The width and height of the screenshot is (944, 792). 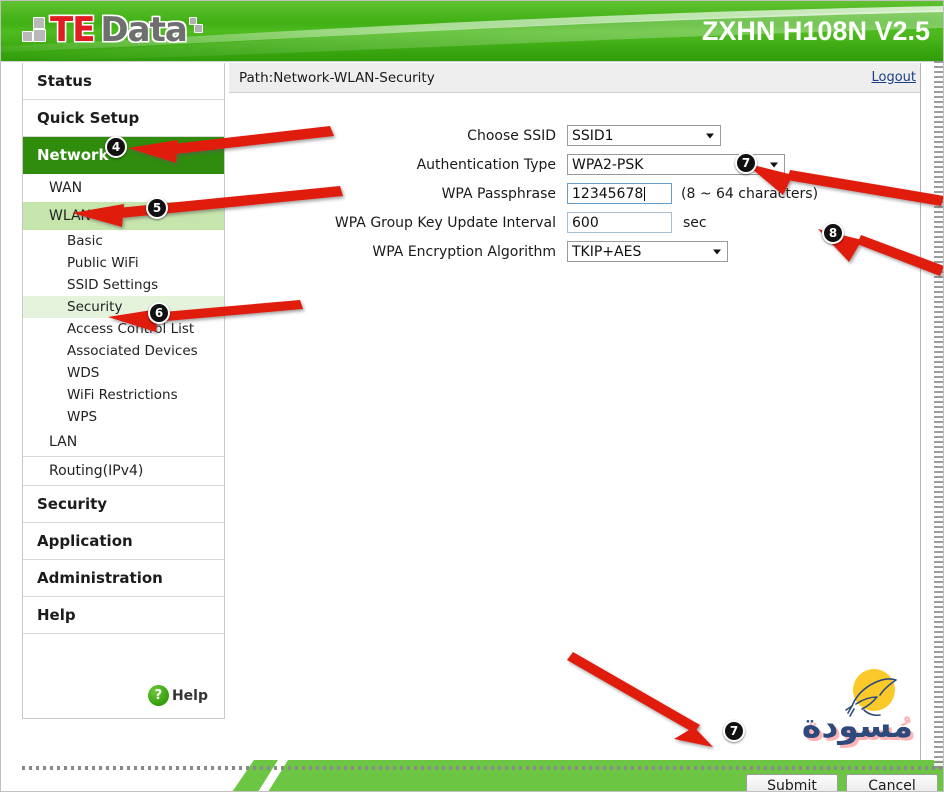 I want to click on wpa-passphrase-label: WPA Passphrase, so click(x=498, y=193).